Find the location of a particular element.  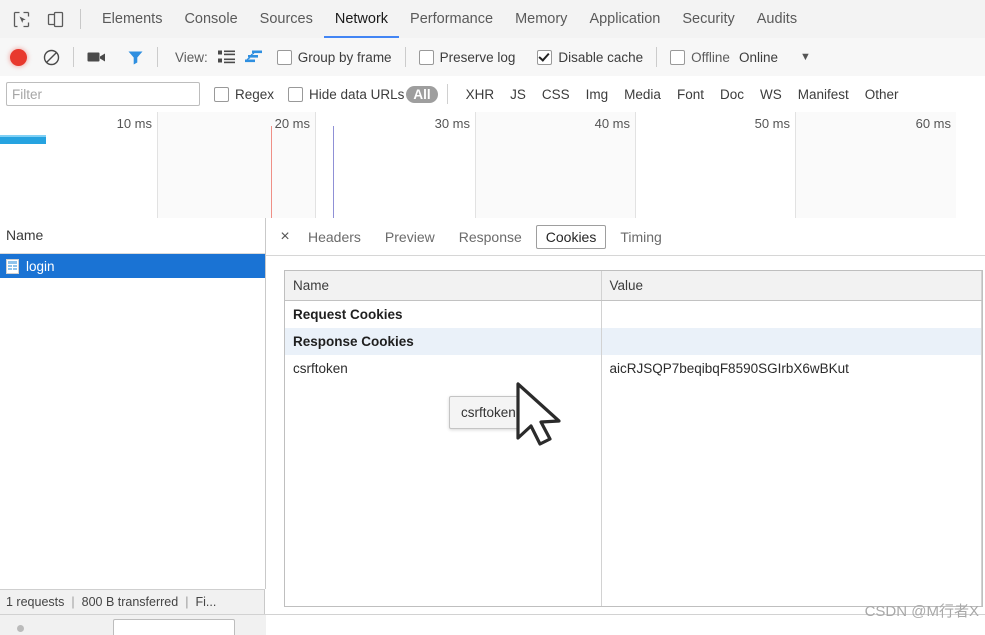

device-toolbar-icon is located at coordinates (55, 19).